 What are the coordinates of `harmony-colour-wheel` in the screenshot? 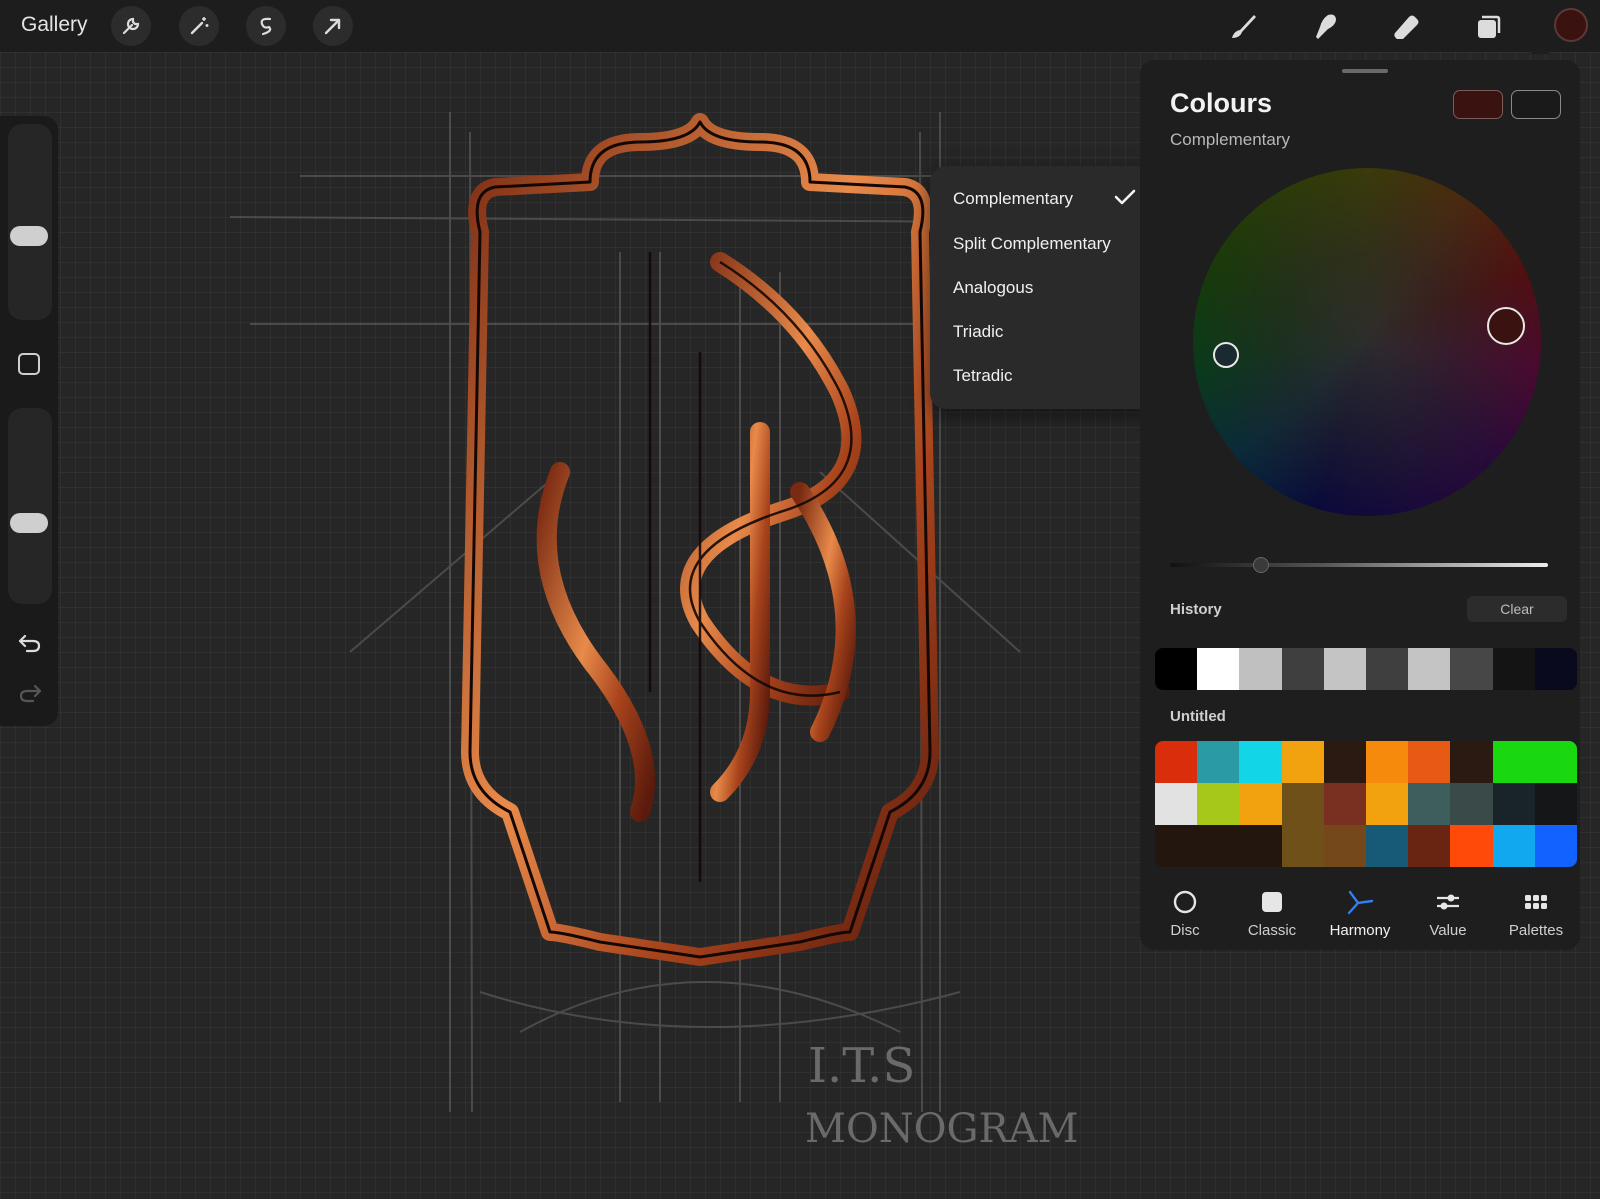 It's located at (1367, 342).